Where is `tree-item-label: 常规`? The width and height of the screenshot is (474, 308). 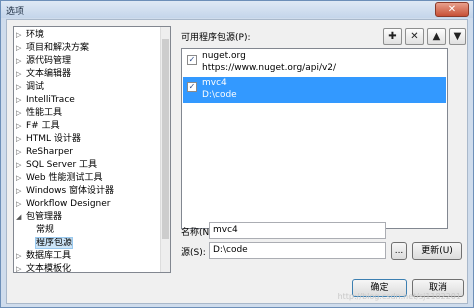 tree-item-label: 常规 is located at coordinates (45, 230).